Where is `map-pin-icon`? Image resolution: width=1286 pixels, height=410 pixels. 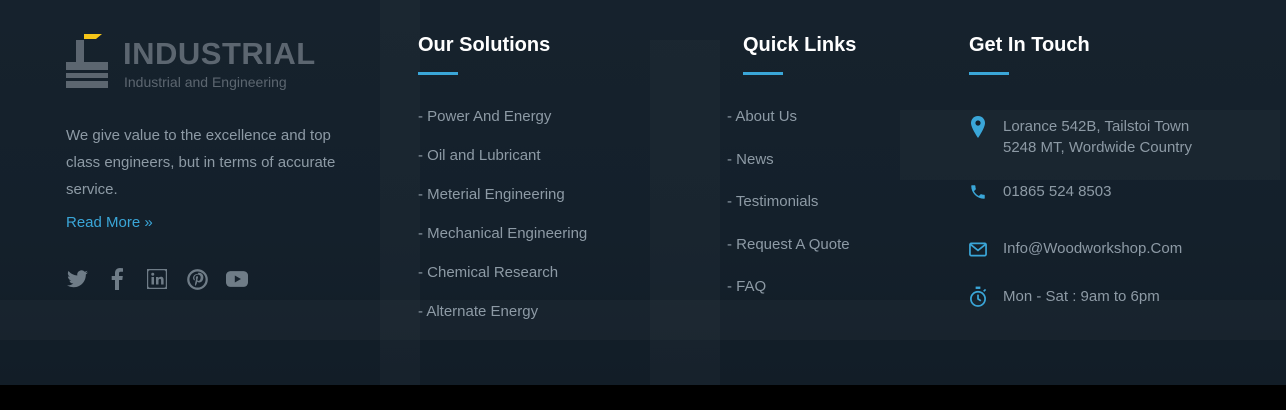
map-pin-icon is located at coordinates (978, 127).